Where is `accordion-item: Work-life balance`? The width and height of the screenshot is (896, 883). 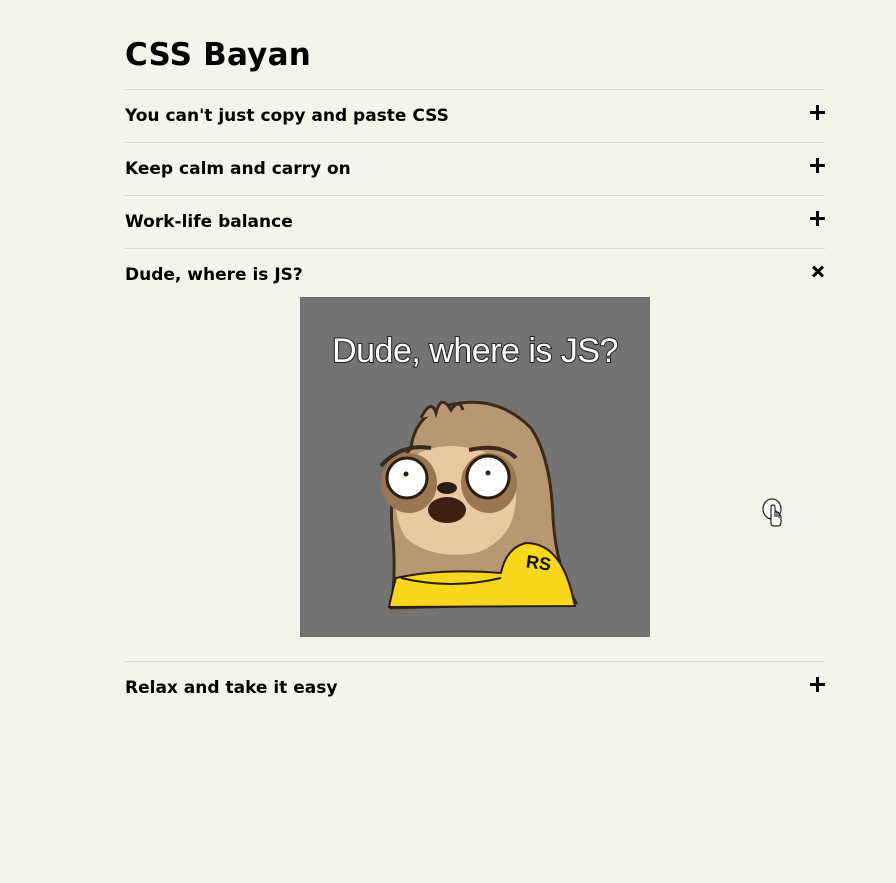
accordion-item: Work-life balance is located at coordinates (475, 221).